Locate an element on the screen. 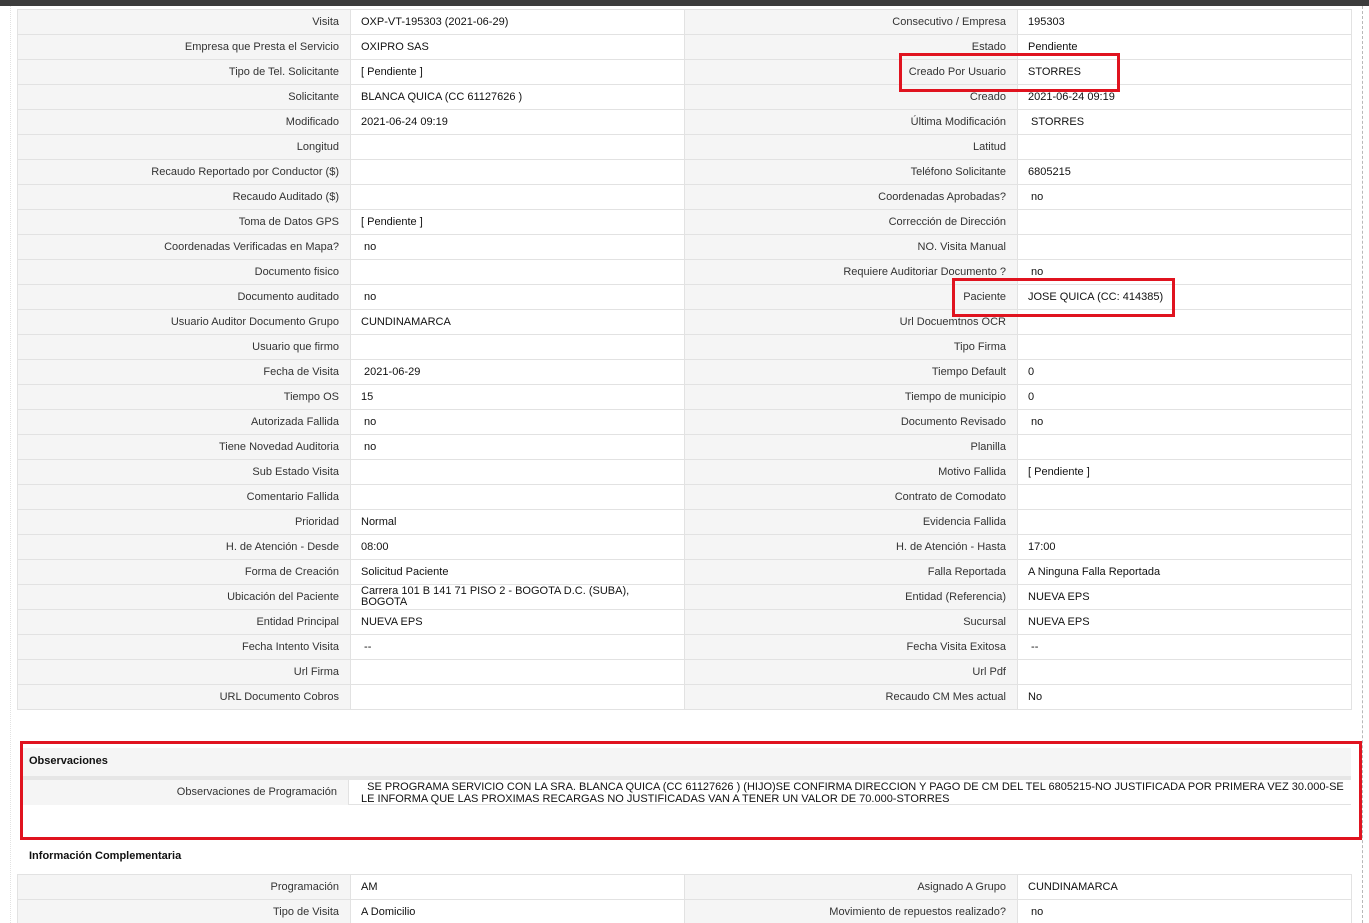 Image resolution: width=1369 pixels, height=923 pixels. ultima-modificacion-label: Última Modificación is located at coordinates (851, 122).